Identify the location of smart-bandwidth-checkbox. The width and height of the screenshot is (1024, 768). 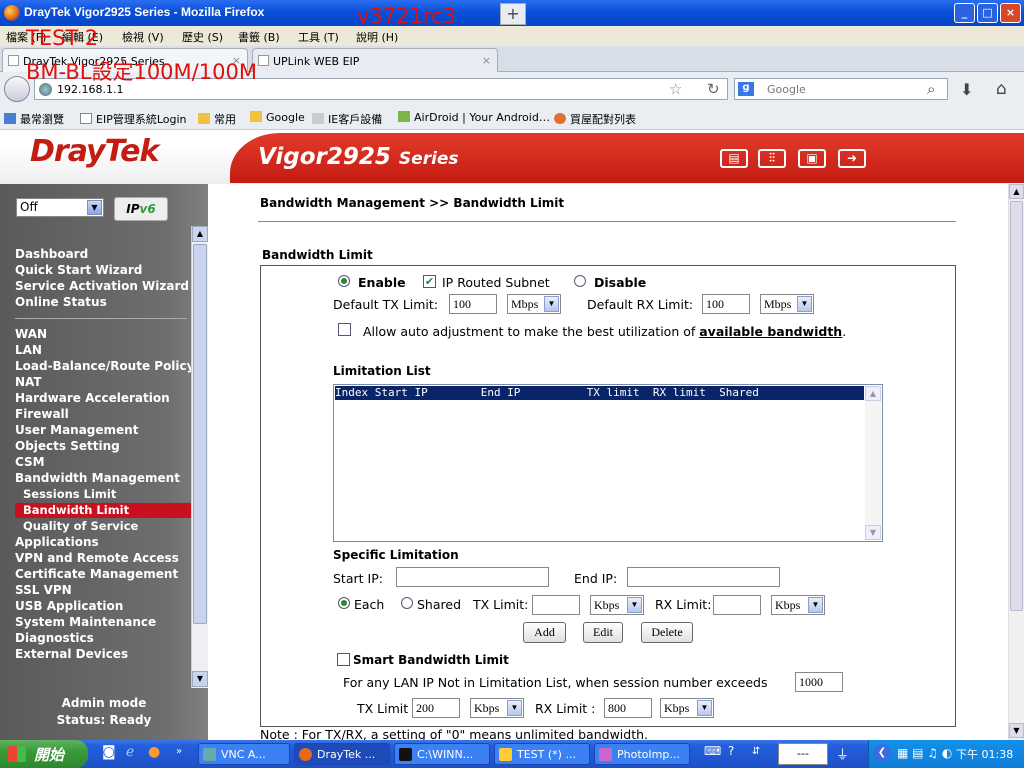
(343, 659).